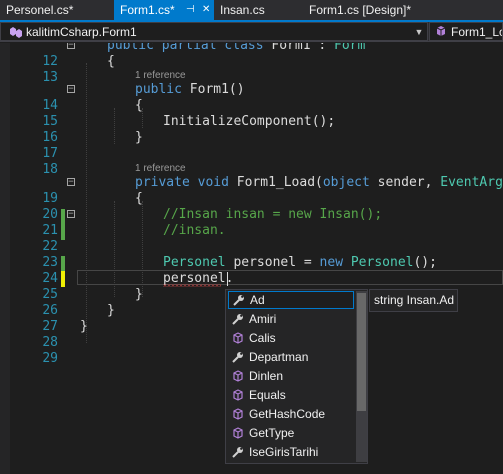  I want to click on completion-item: Calis, so click(291, 338).